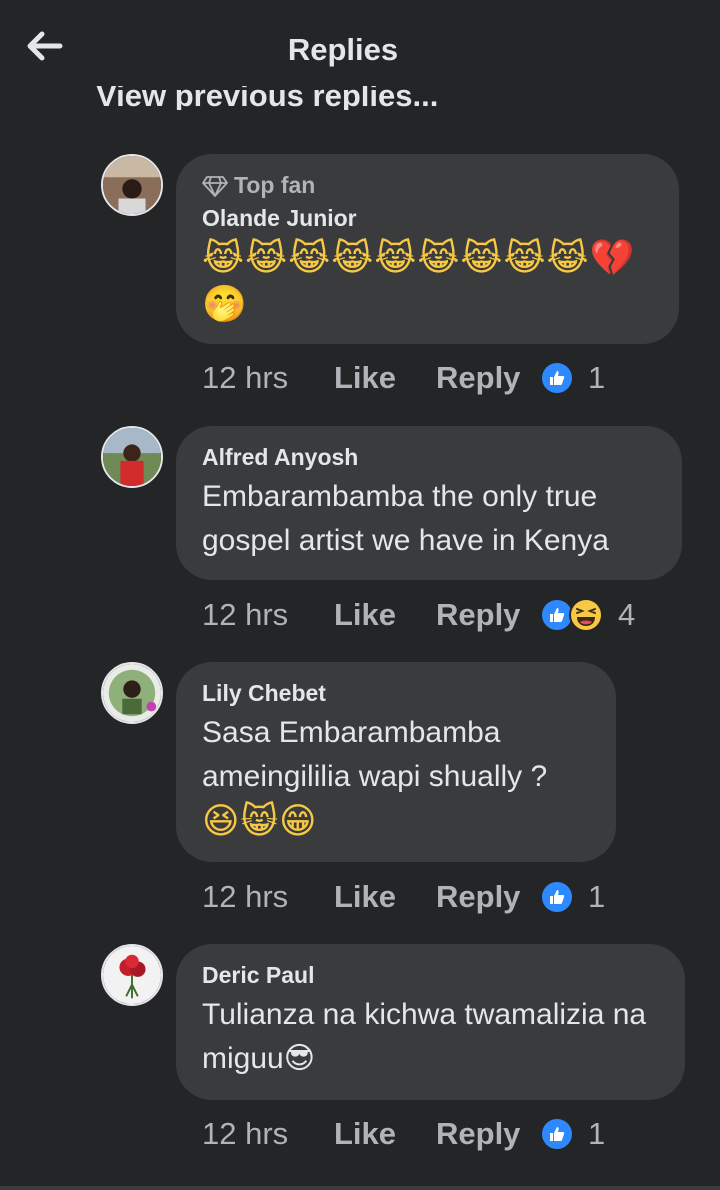  What do you see at coordinates (360, 1188) in the screenshot?
I see `next-comment-edge` at bounding box center [360, 1188].